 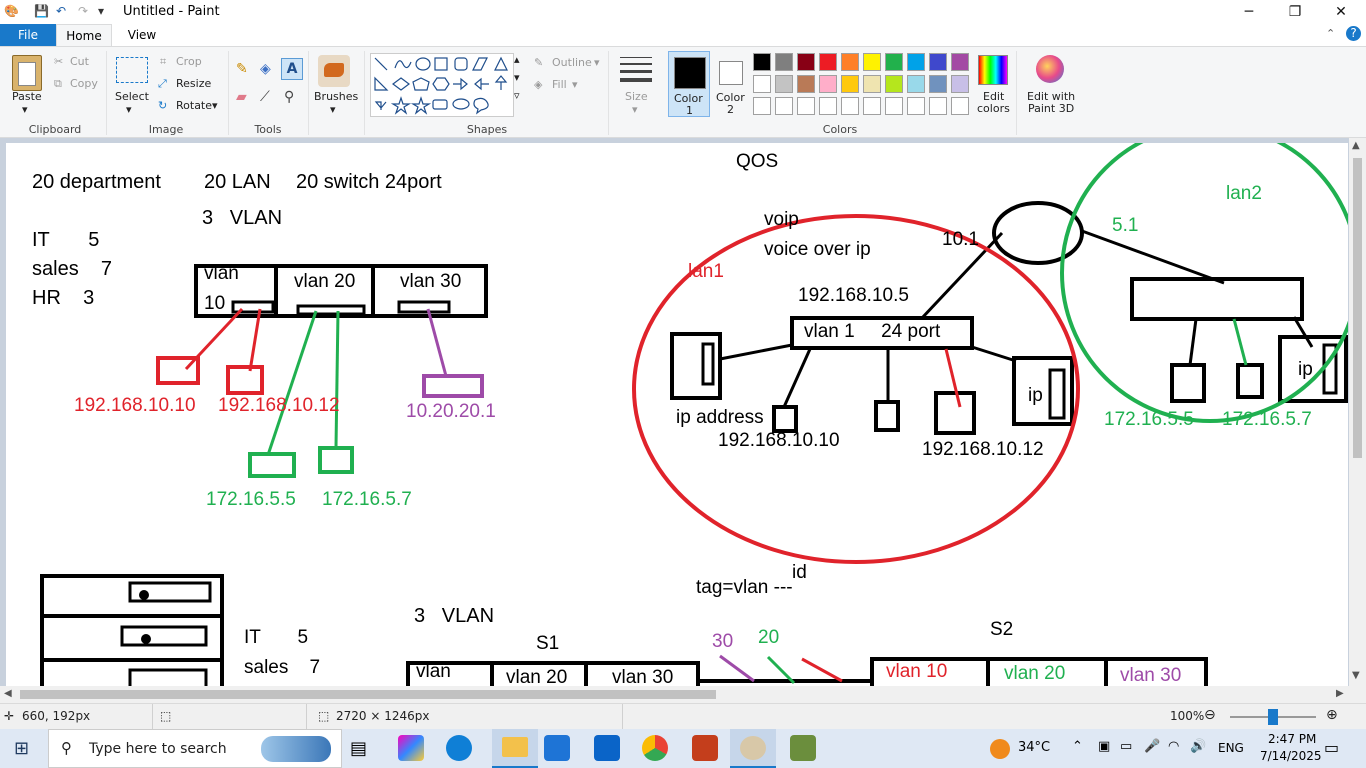 I want to click on rotate-dropdown-icon: ▾, so click(x=215, y=105).